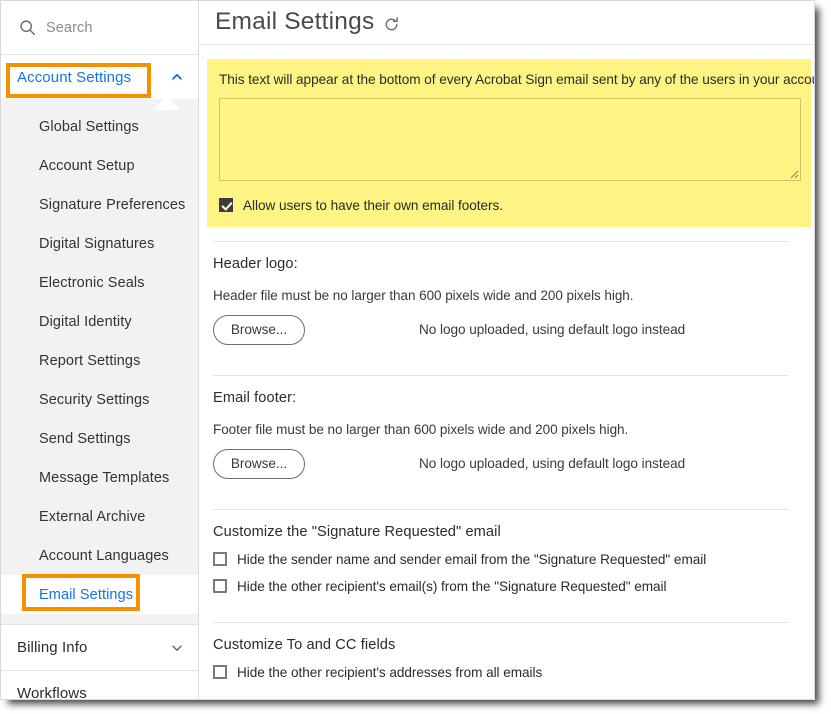  What do you see at coordinates (89, 126) in the screenshot?
I see `sidebar-item-label: Global Settings` at bounding box center [89, 126].